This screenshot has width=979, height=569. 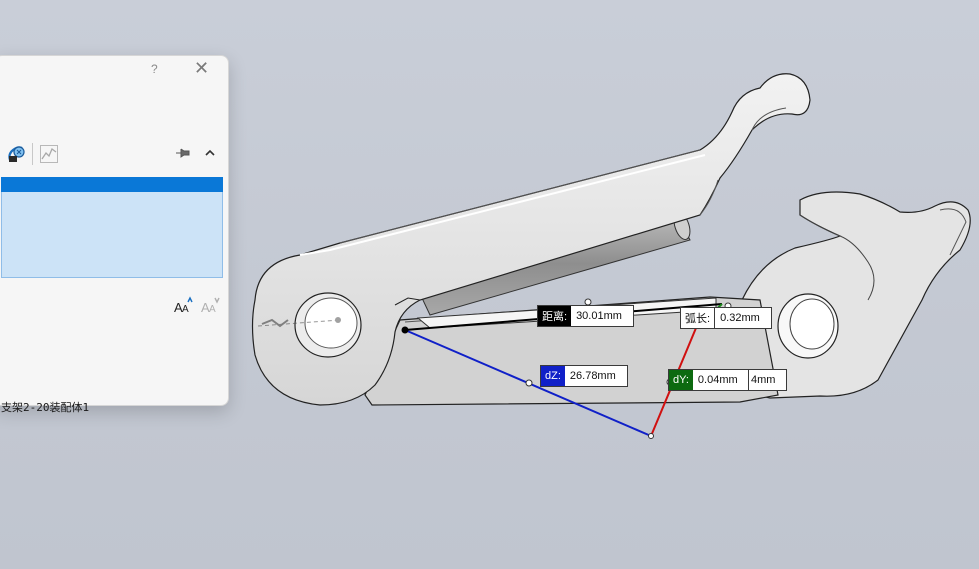 I want to click on increase-font-icon: A A, so click(x=183, y=305).